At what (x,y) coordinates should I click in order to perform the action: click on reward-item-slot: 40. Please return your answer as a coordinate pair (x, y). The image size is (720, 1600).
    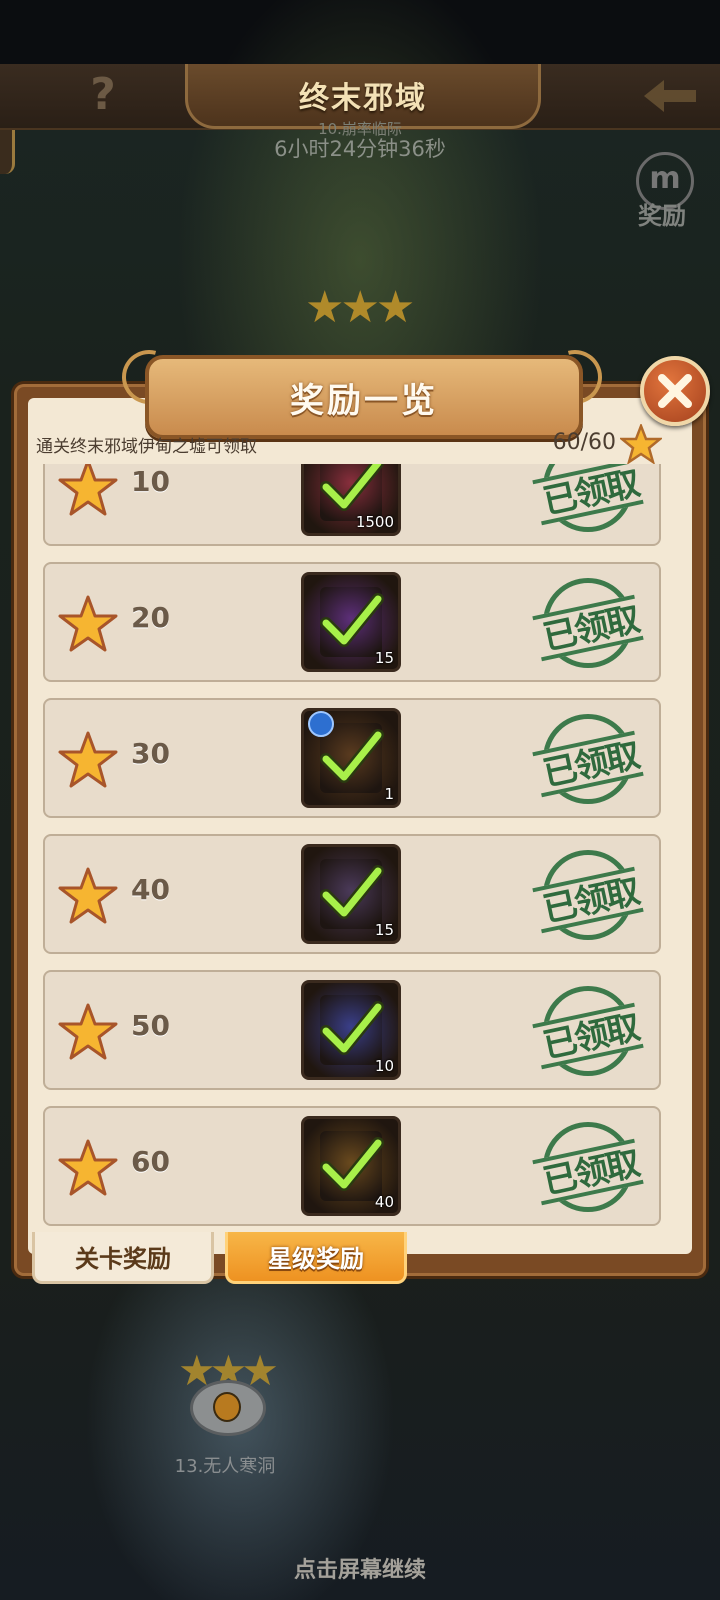
    Looking at the image, I should click on (351, 1166).